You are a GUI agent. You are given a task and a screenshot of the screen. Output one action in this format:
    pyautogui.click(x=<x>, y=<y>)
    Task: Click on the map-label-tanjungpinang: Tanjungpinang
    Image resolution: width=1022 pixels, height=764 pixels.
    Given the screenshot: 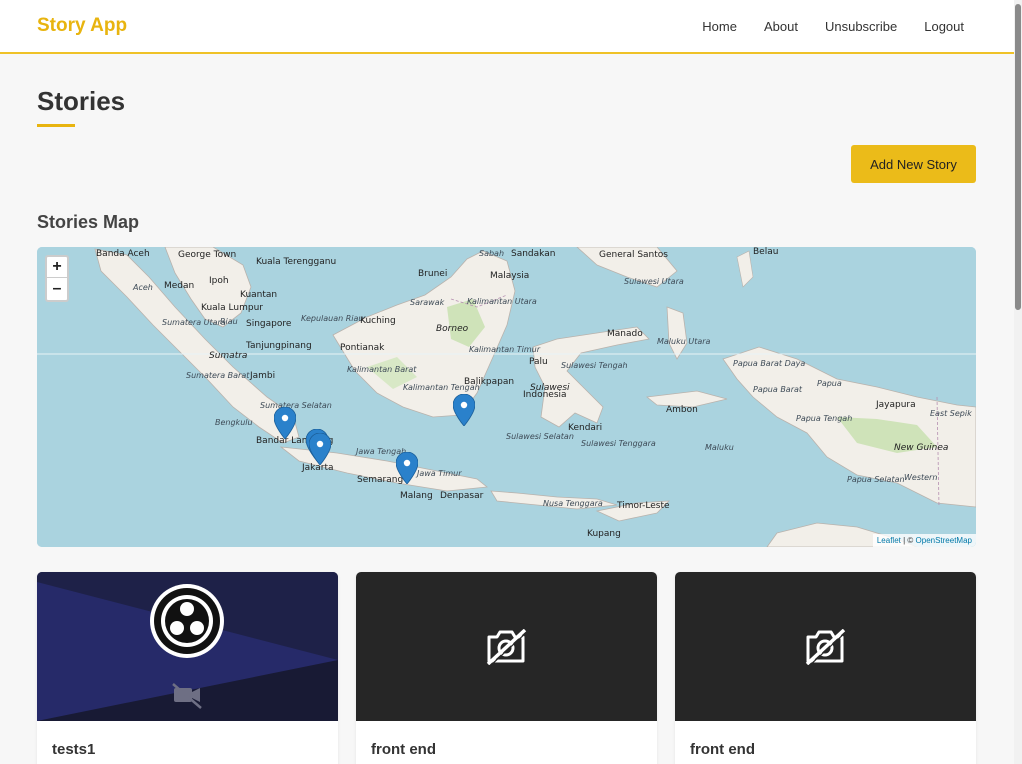 What is the action you would take?
    pyautogui.click(x=279, y=346)
    